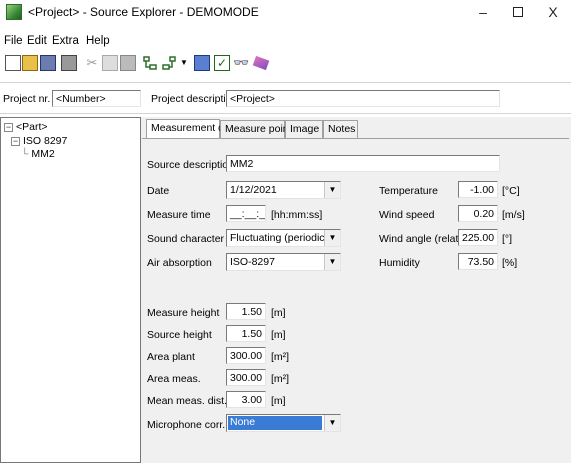  I want to click on source-height-label: Source height, so click(179, 335).